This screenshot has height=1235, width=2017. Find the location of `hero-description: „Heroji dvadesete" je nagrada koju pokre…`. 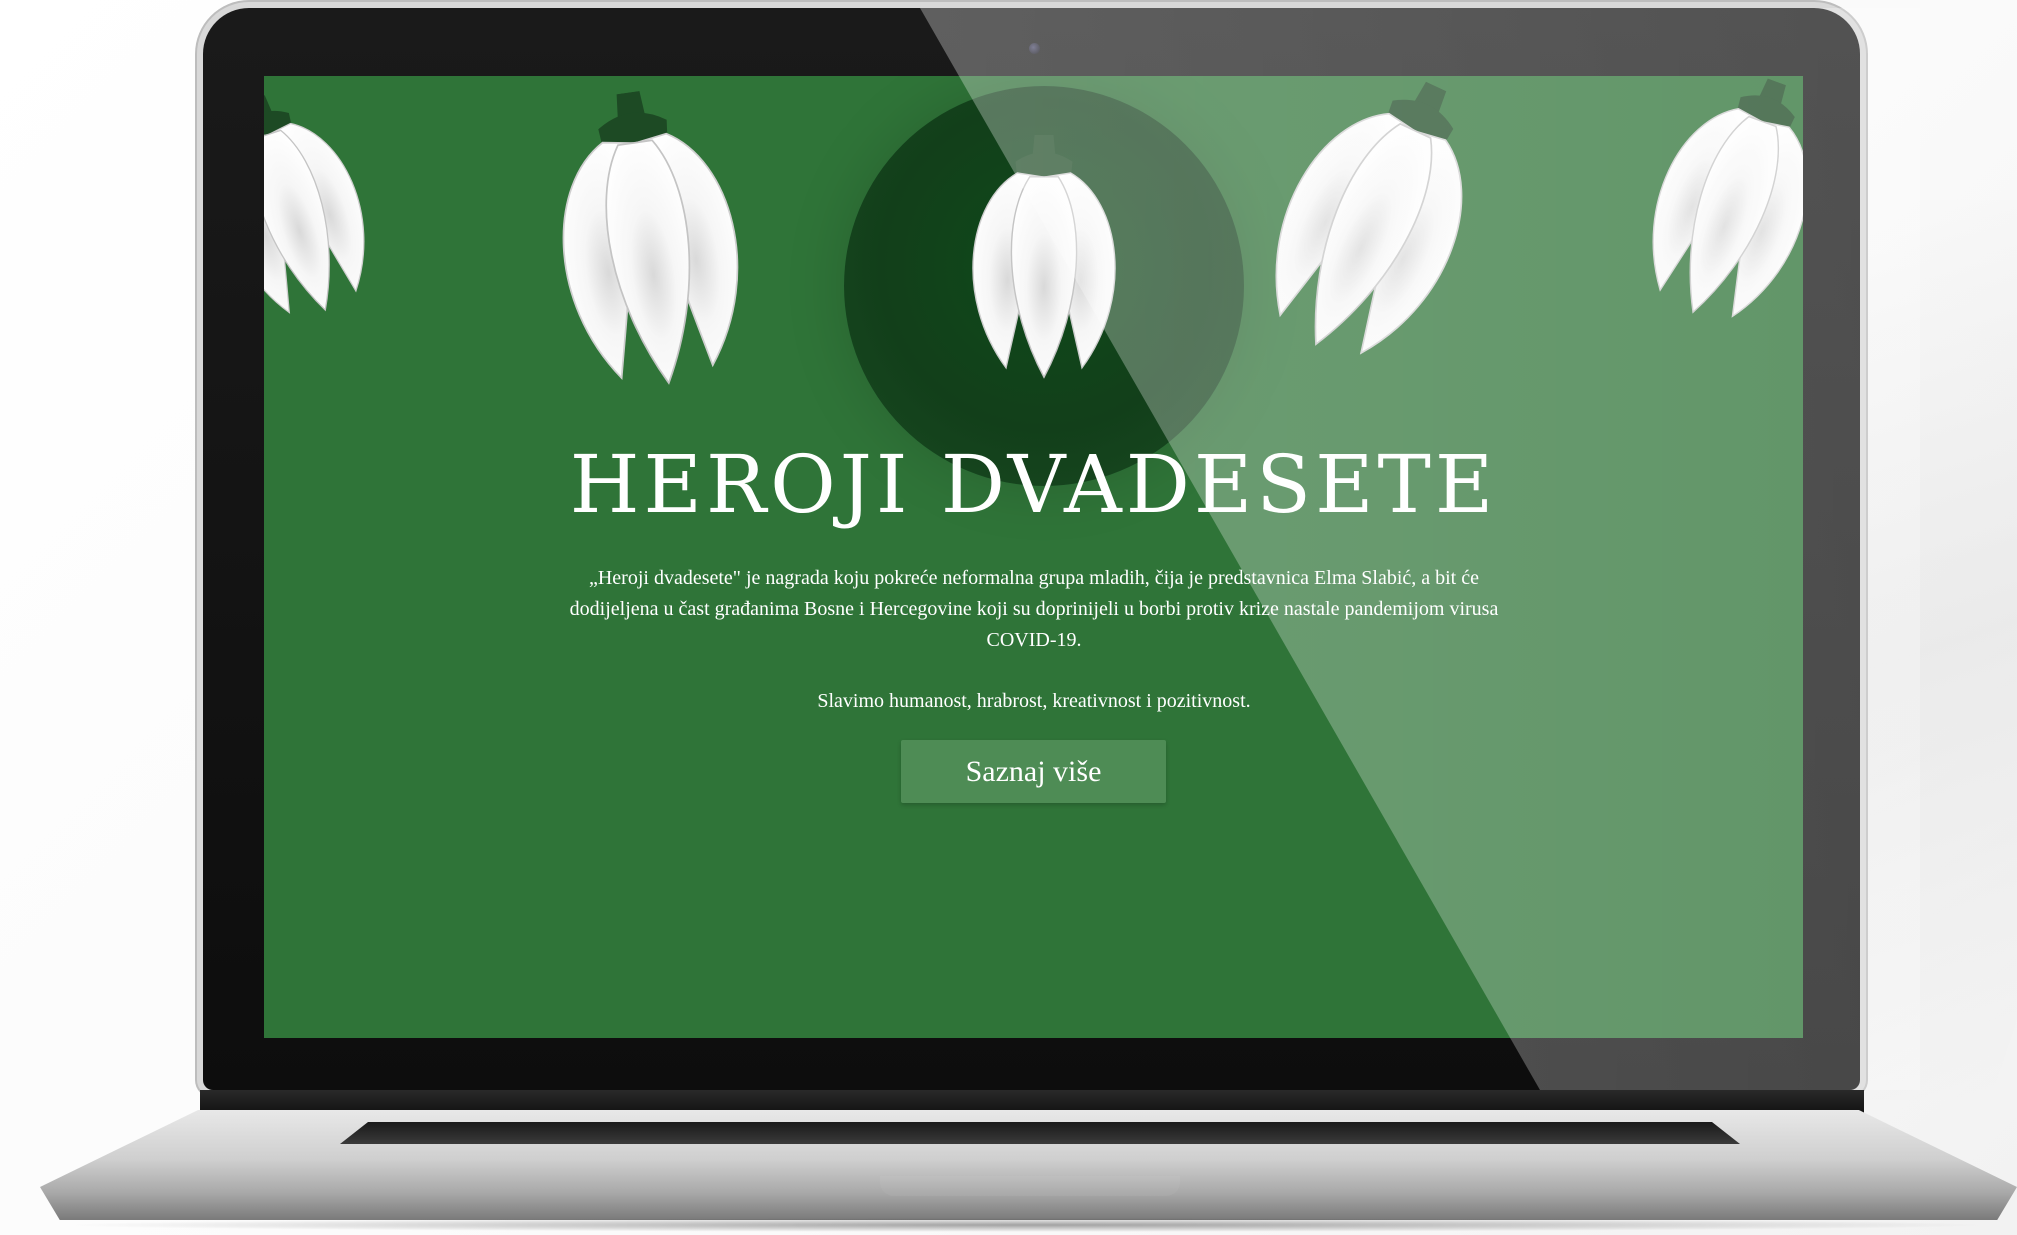

hero-description: „Heroji dvadesete" je nagrada koju pokre… is located at coordinates (1034, 609).